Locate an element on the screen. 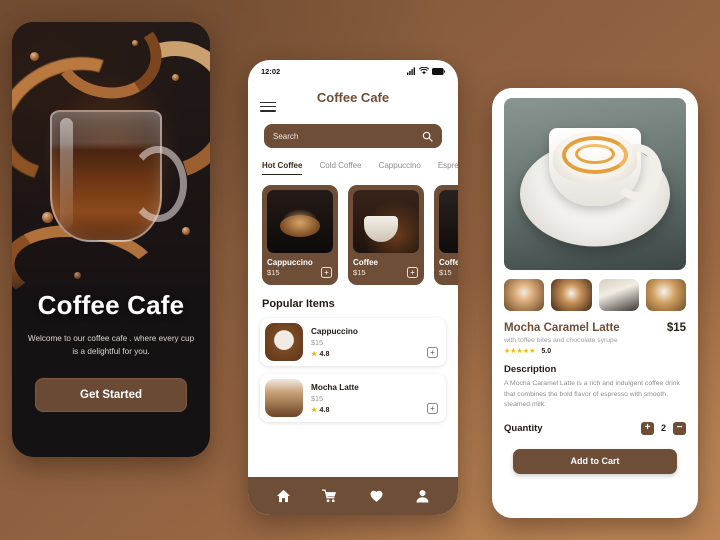 The height and width of the screenshot is (540, 720). star-rating-icons: ★★★★★ is located at coordinates (520, 351).